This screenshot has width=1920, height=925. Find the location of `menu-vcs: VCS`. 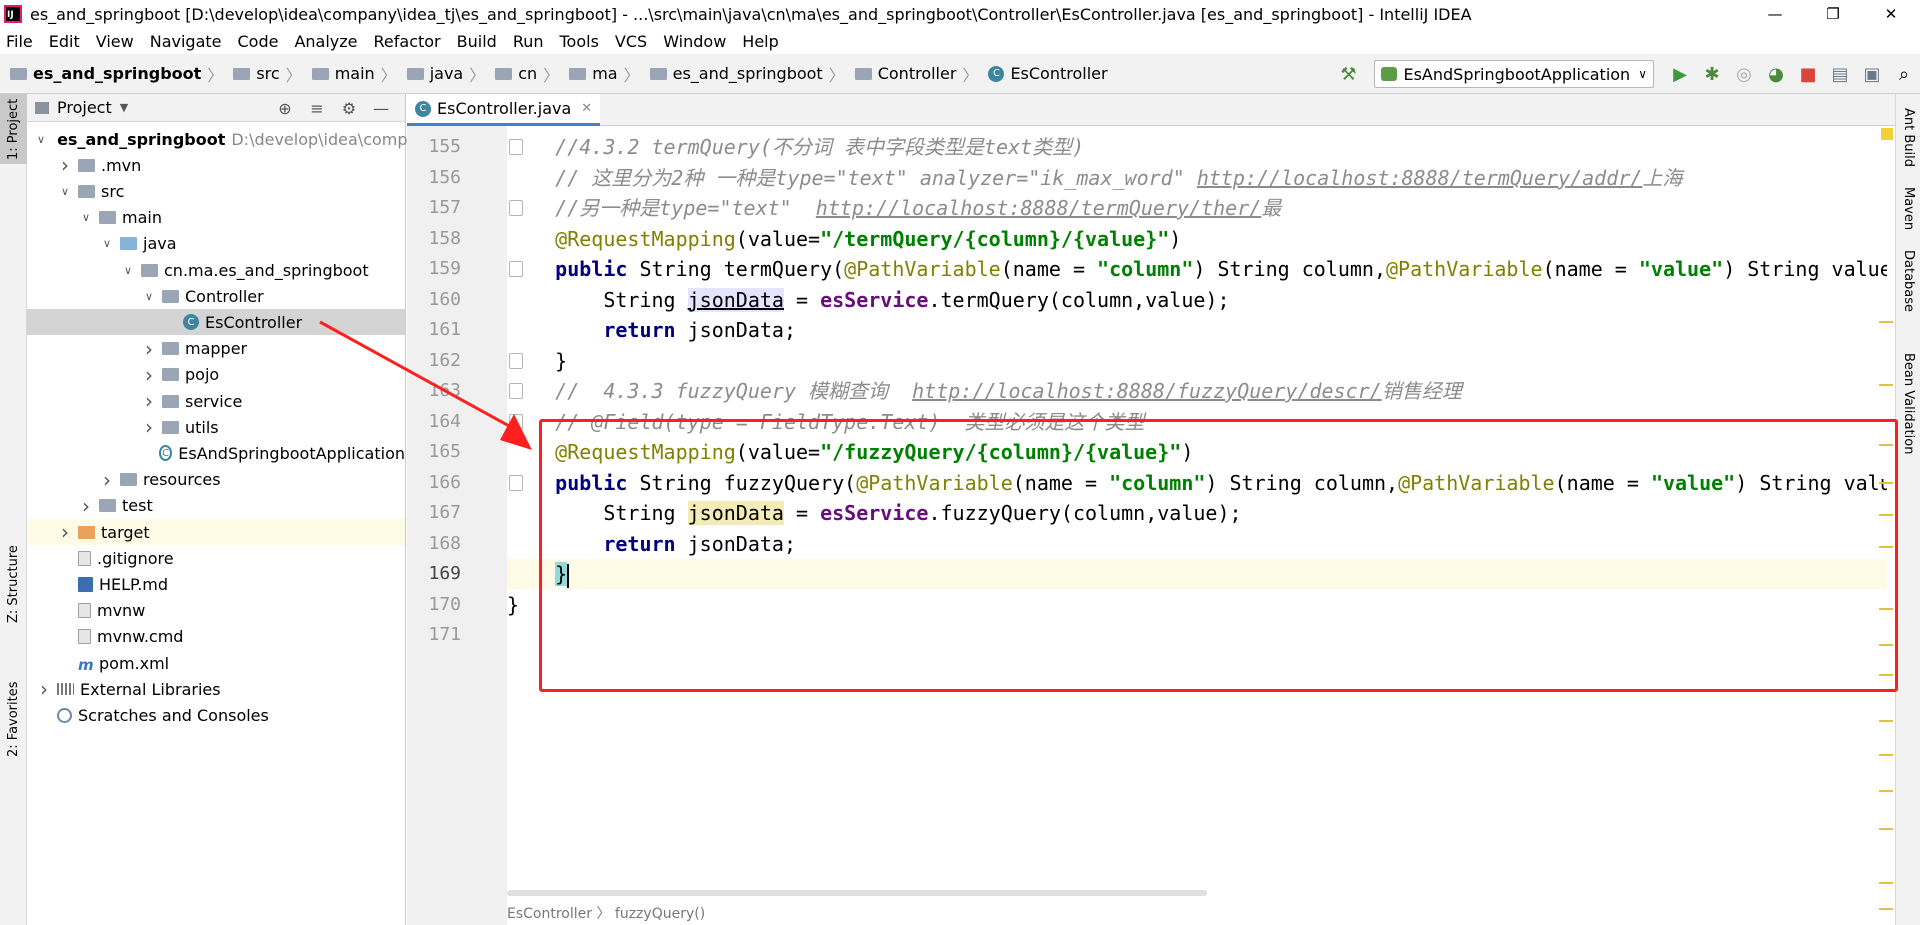

menu-vcs: VCS is located at coordinates (631, 41).